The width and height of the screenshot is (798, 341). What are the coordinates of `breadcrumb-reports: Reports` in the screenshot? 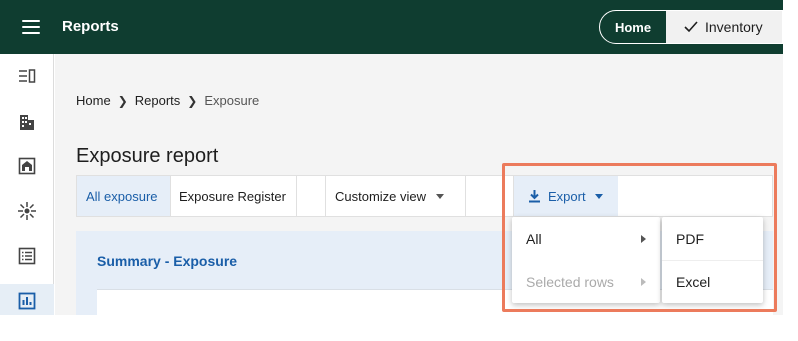 It's located at (158, 100).